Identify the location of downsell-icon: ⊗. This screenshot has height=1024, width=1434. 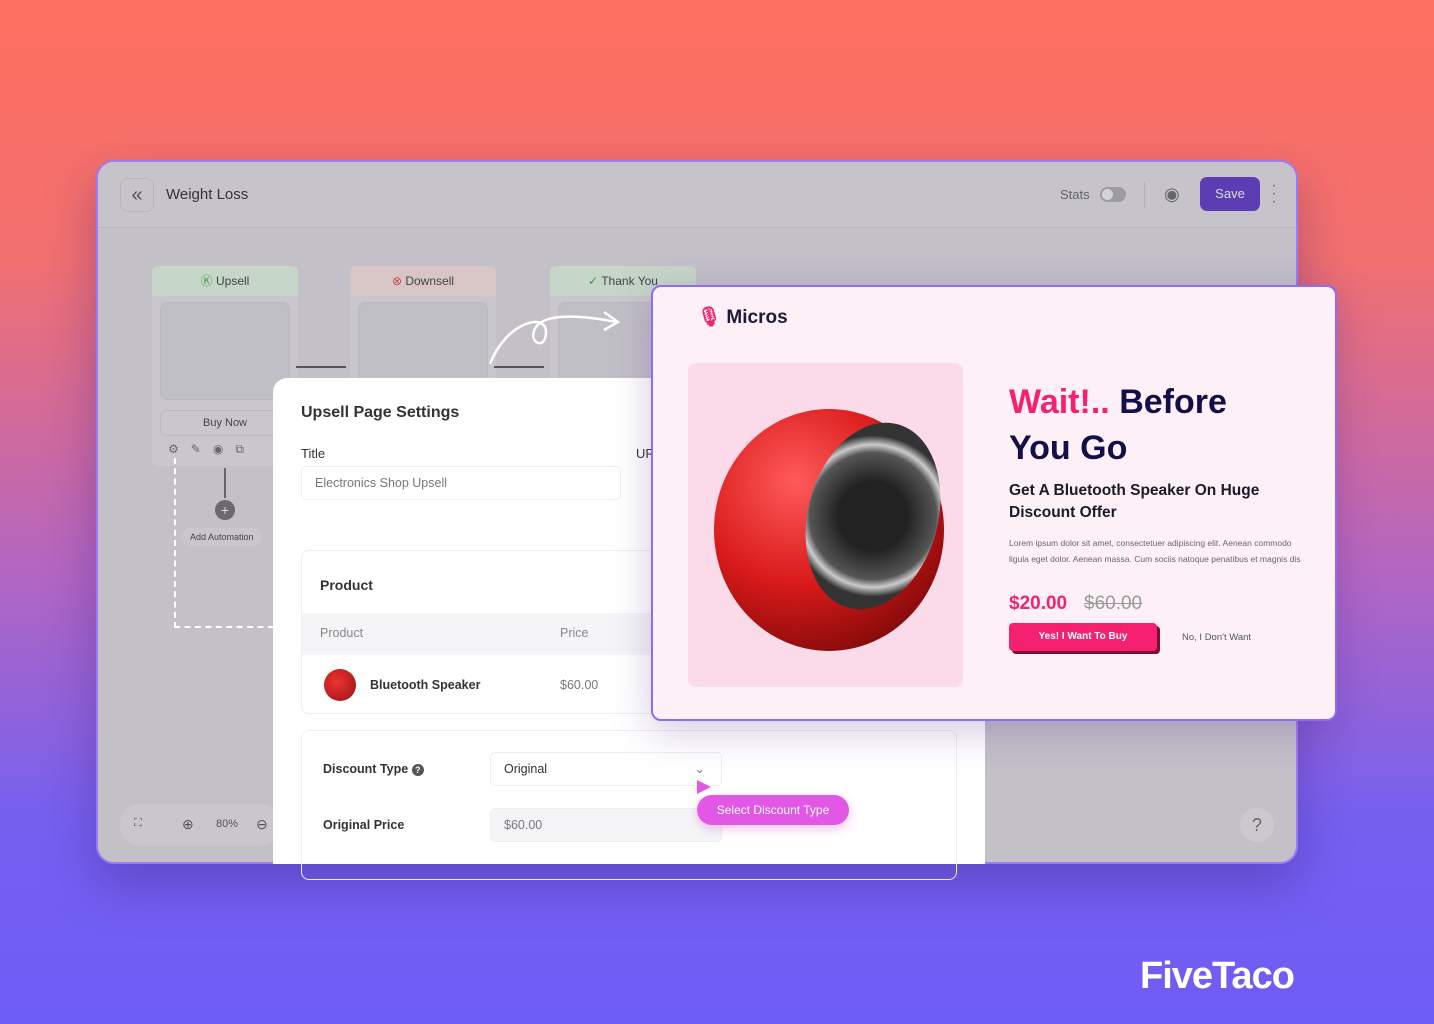
(398, 281).